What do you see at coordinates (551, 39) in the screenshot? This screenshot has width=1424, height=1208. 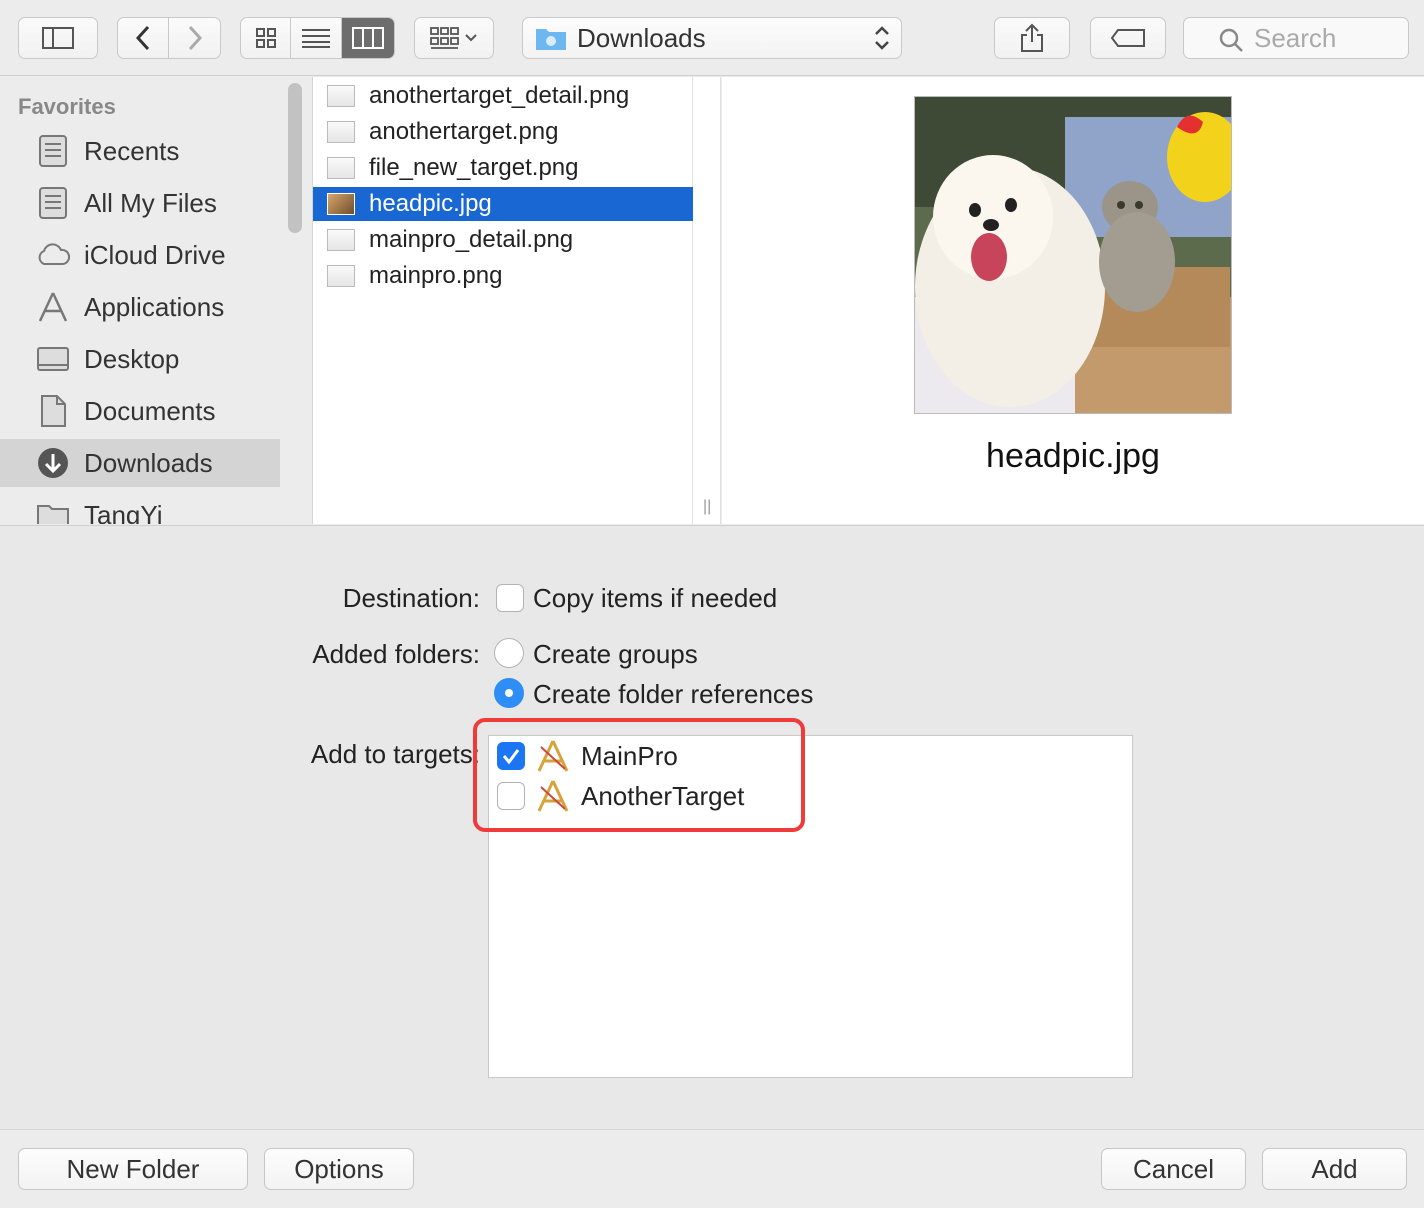 I see `downloads-folder-icon` at bounding box center [551, 39].